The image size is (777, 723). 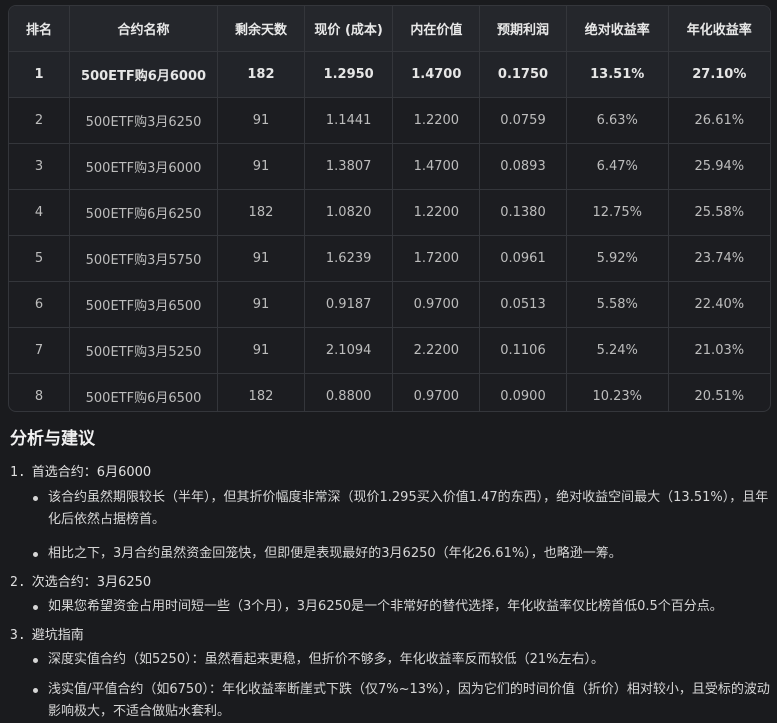 I want to click on cell-absolute-return: 5.58%, so click(x=617, y=304).